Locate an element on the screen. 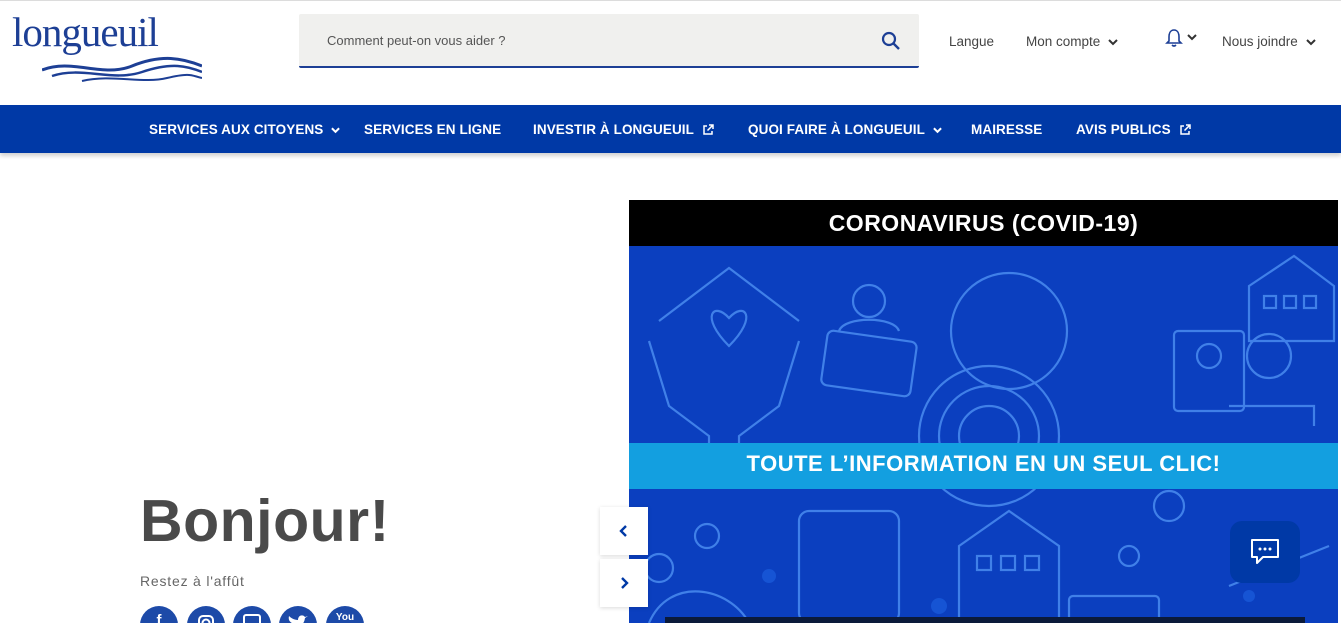 The height and width of the screenshot is (623, 1341). nav-item-label: INVESTIR À LONGUEUIL is located at coordinates (613, 129).